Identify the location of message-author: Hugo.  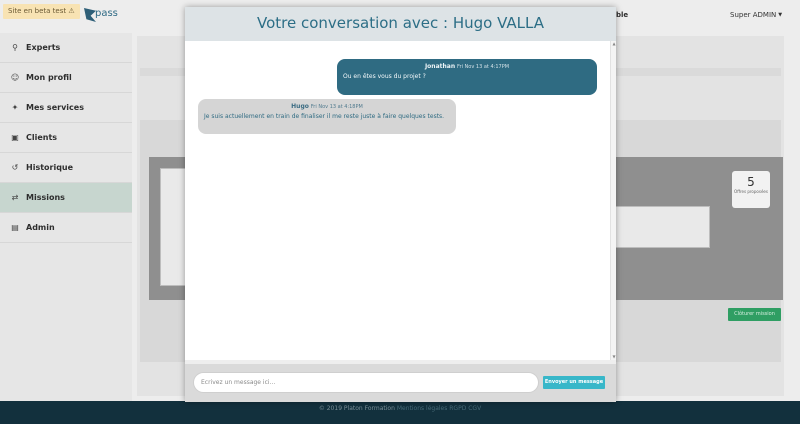
(300, 106).